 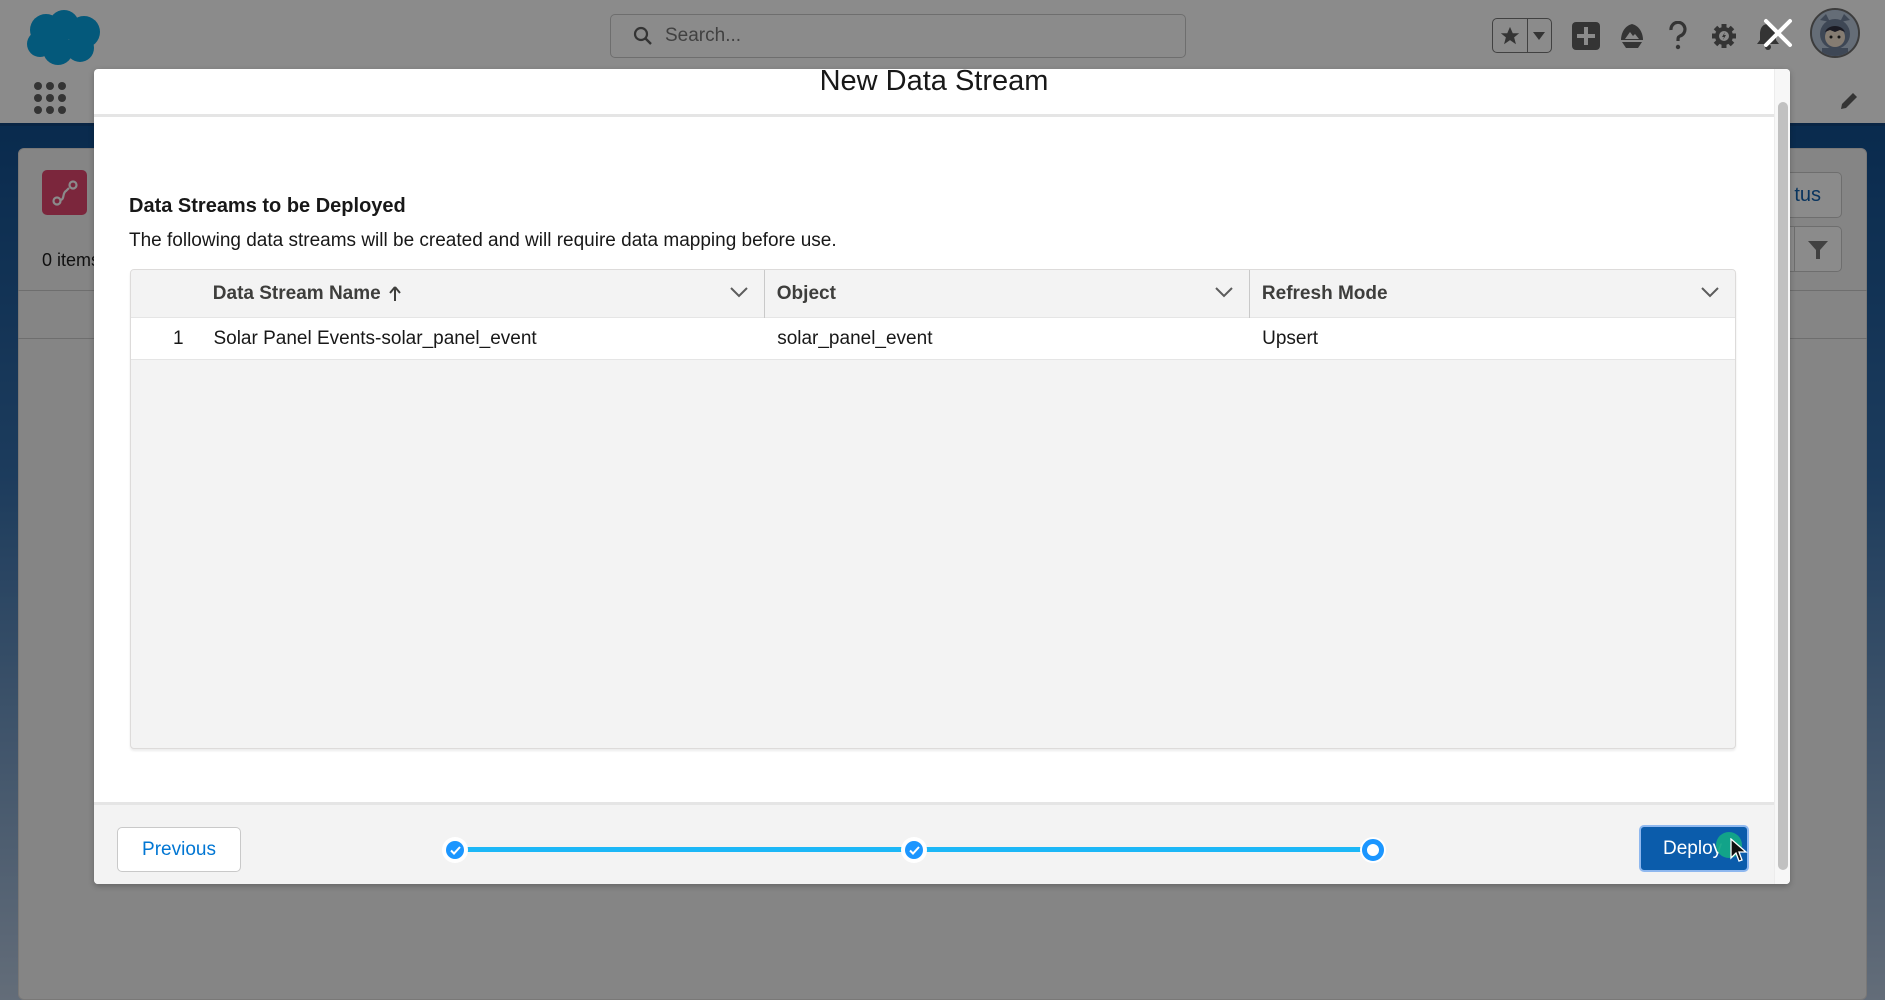 I want to click on modal-title: New Data Stream, so click(x=934, y=83).